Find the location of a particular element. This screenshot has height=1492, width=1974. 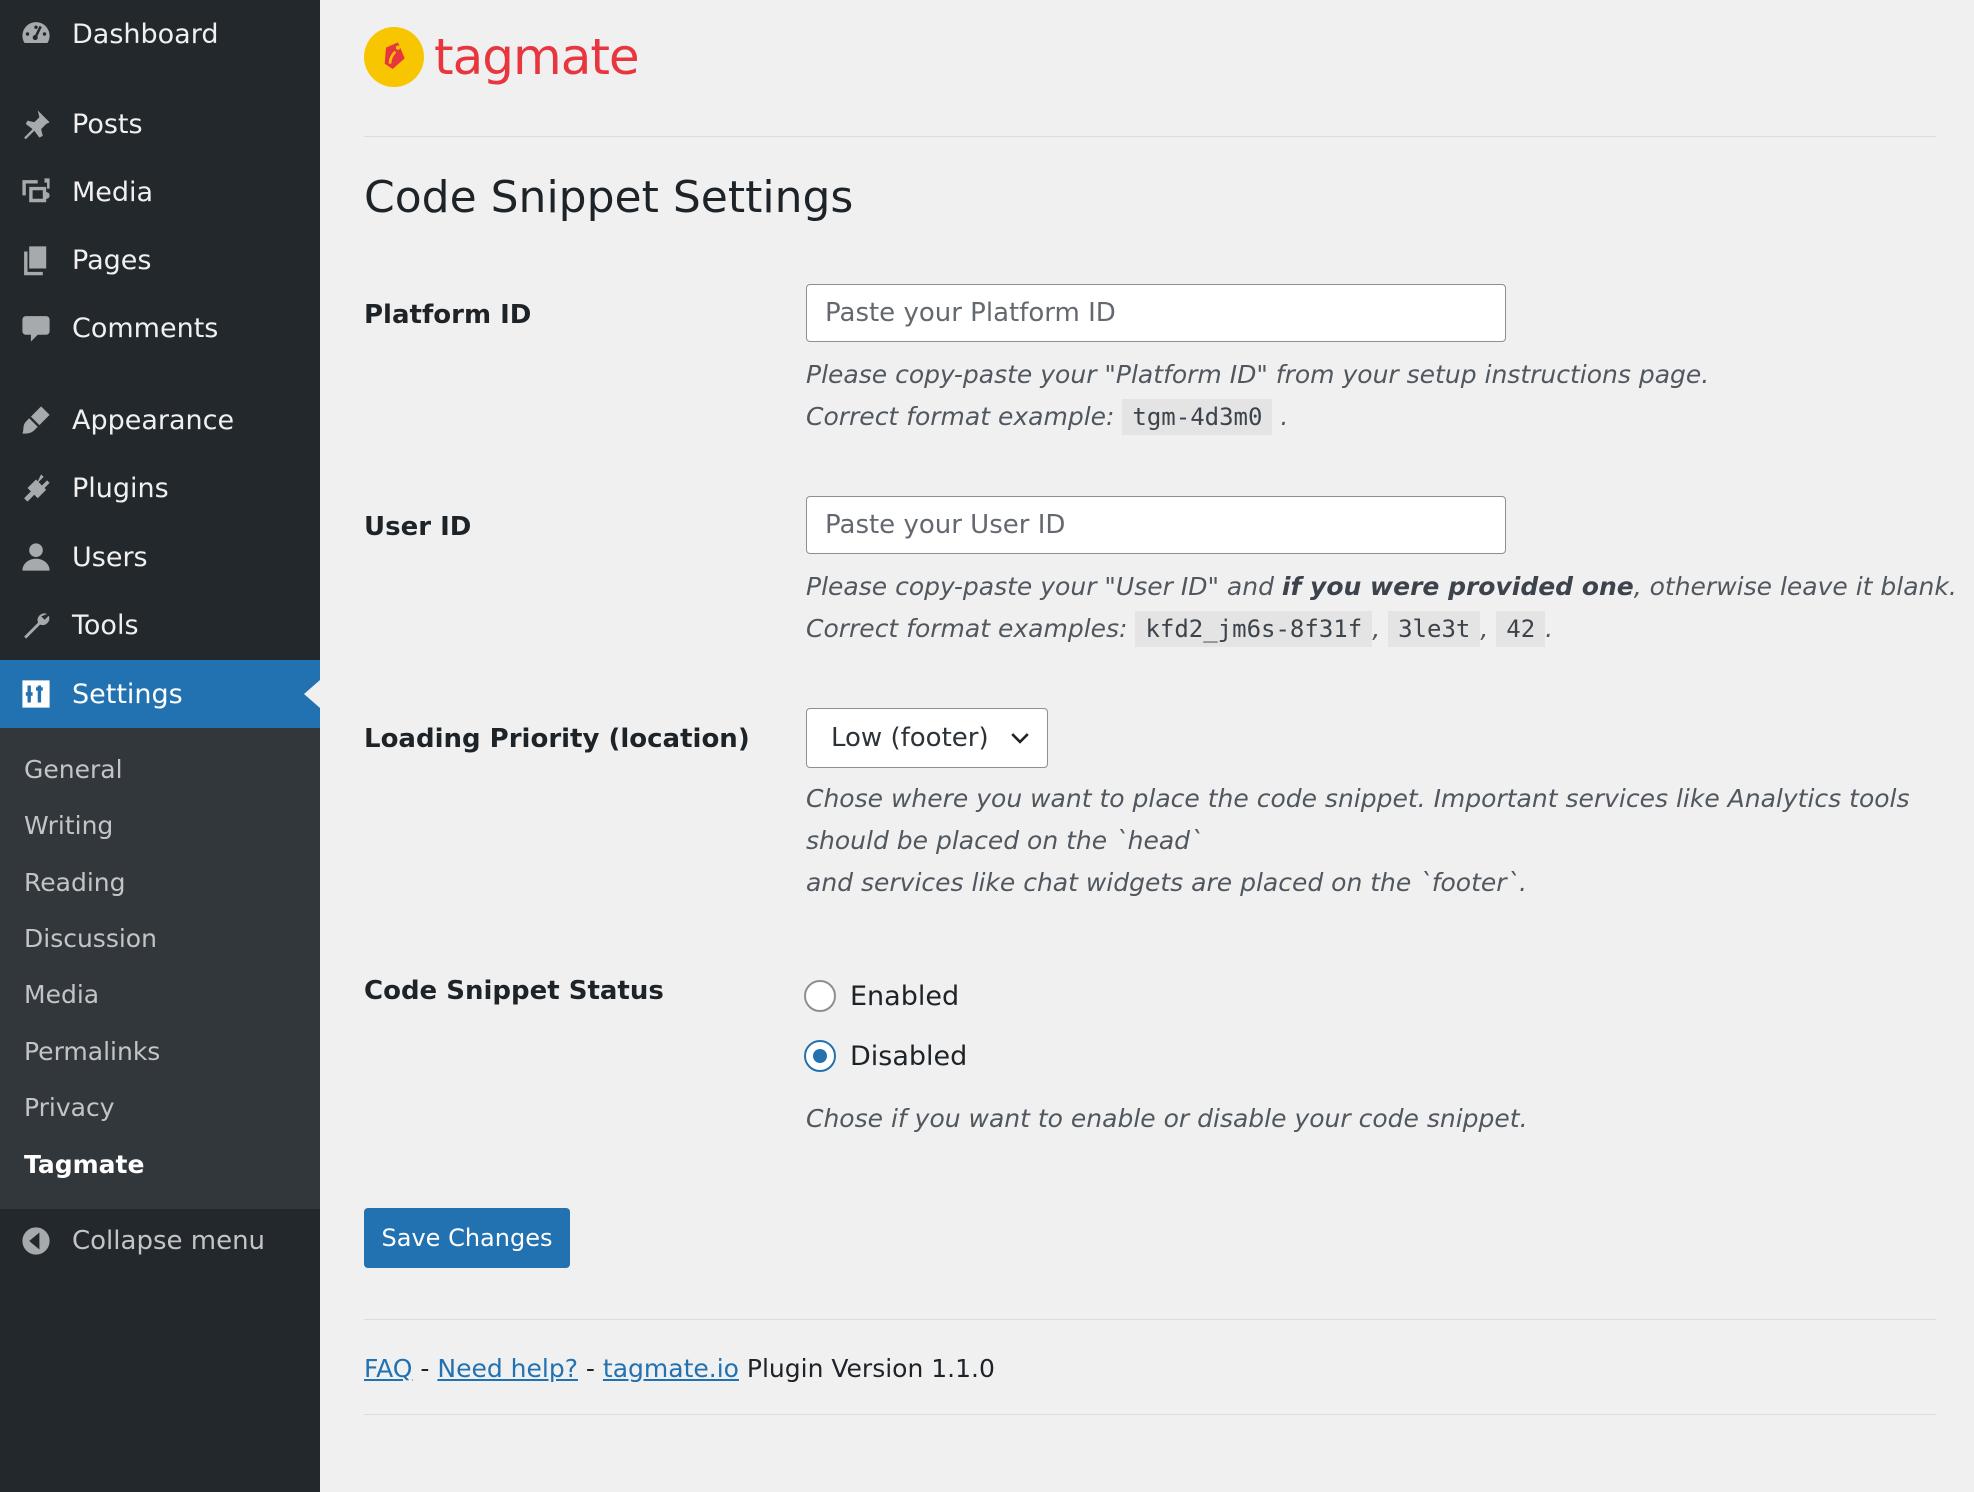

format-example-code: kfd2_jm6s-8f31f is located at coordinates (1254, 629).